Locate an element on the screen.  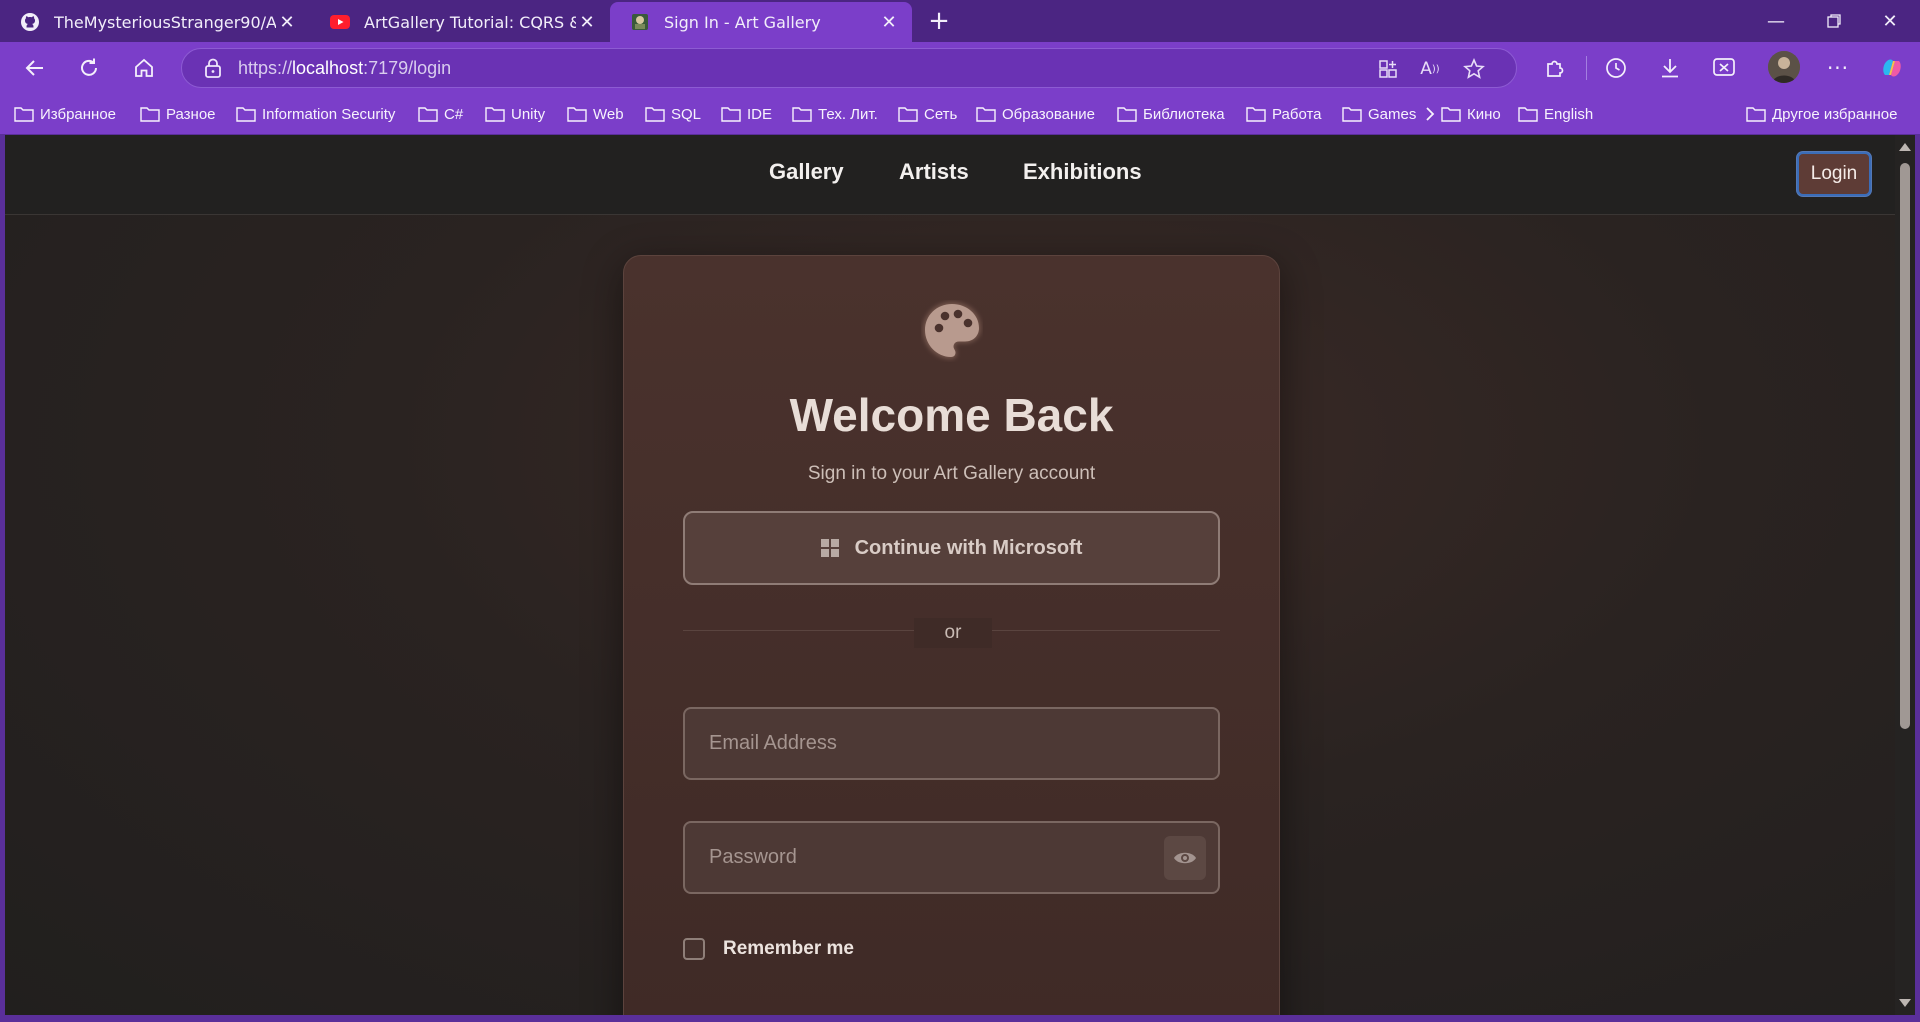
downloads-icon is located at coordinates (1670, 68).